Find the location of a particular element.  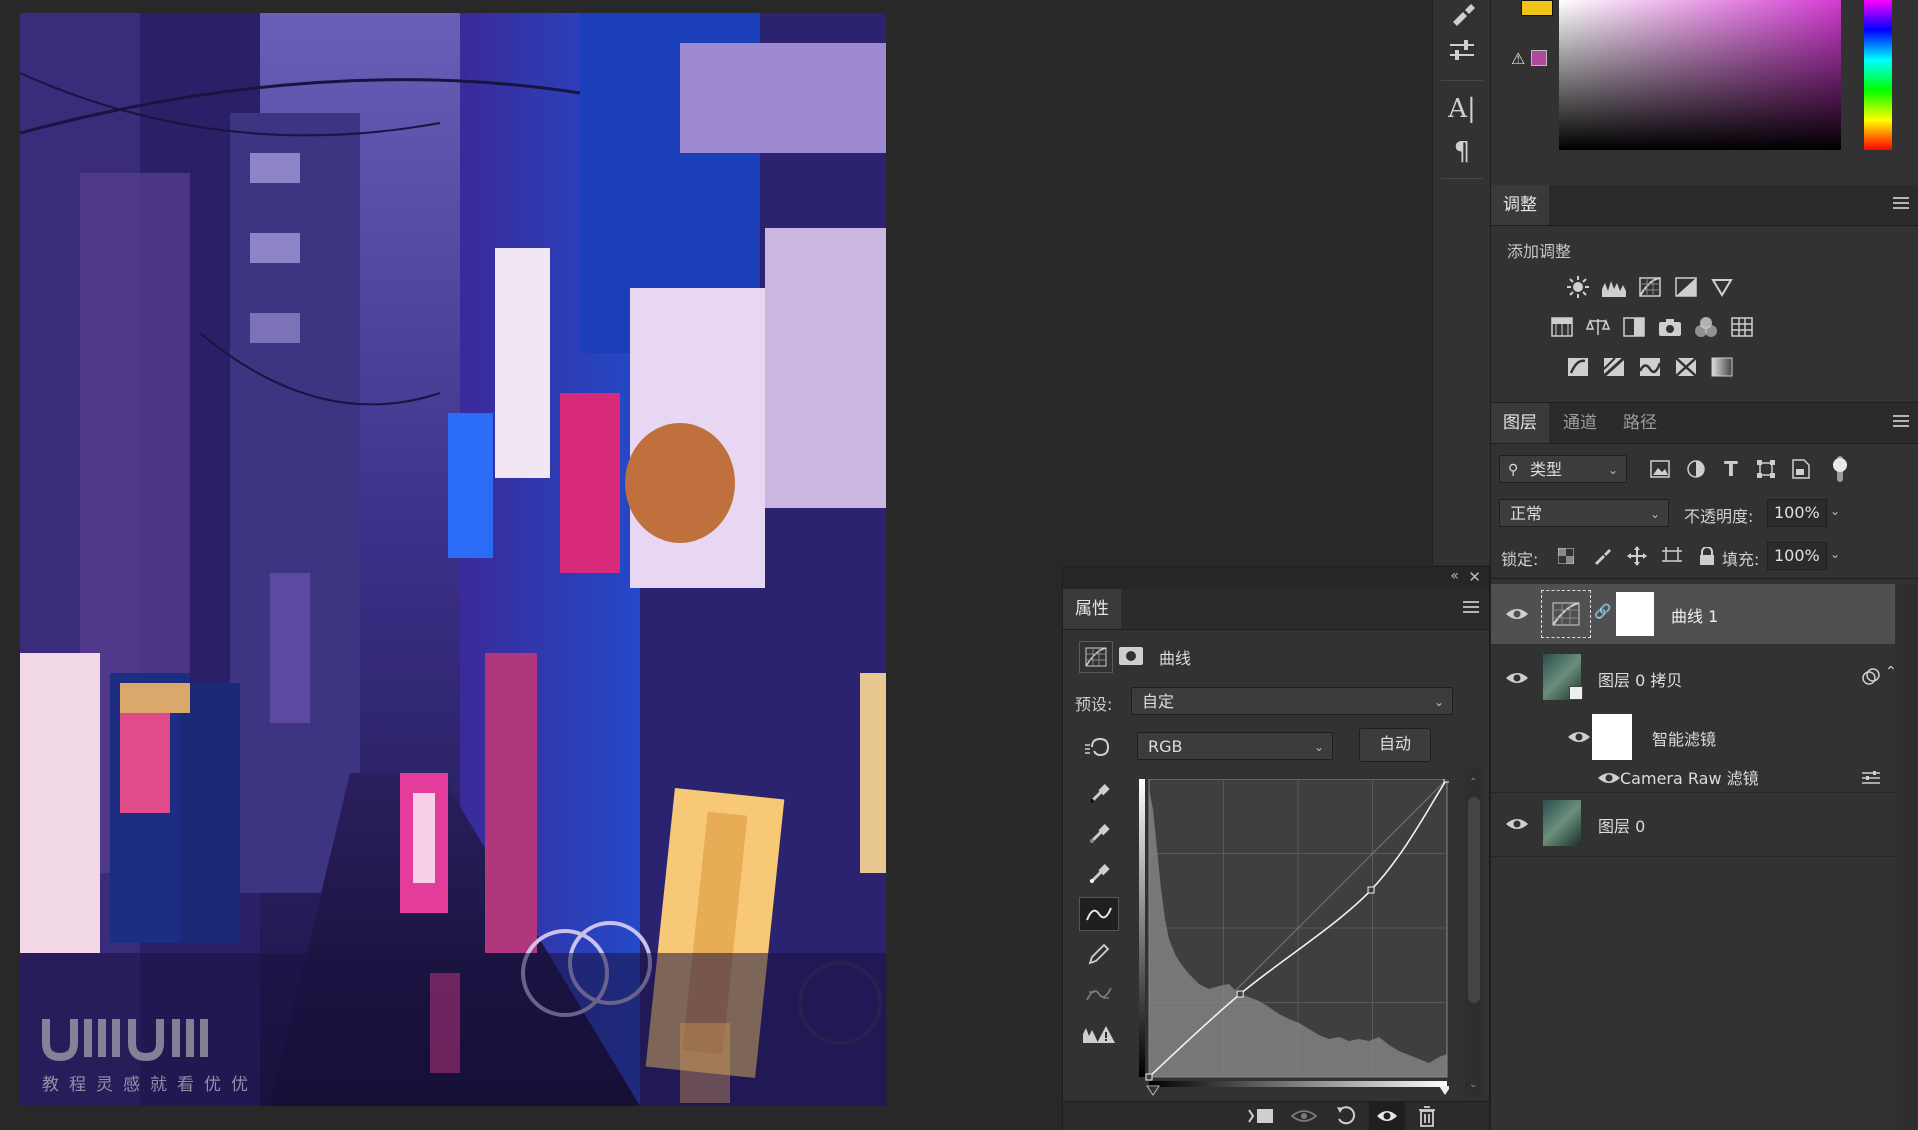

smart-filters-label: 智能滤镜 is located at coordinates (1684, 738).